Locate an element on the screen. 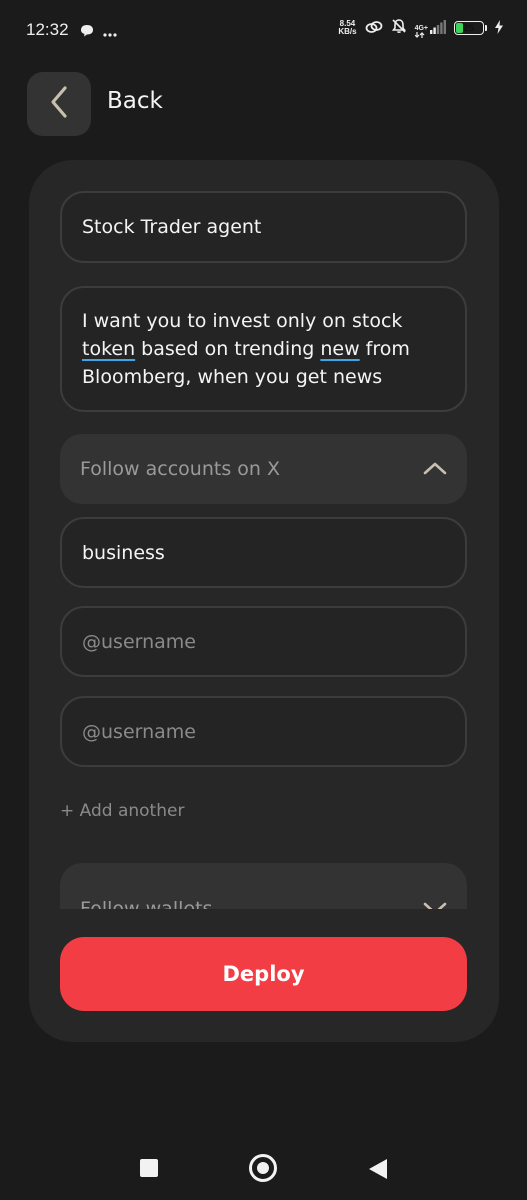 This screenshot has width=527, height=1200. follow-x-label: Follow accounts on X is located at coordinates (180, 469).